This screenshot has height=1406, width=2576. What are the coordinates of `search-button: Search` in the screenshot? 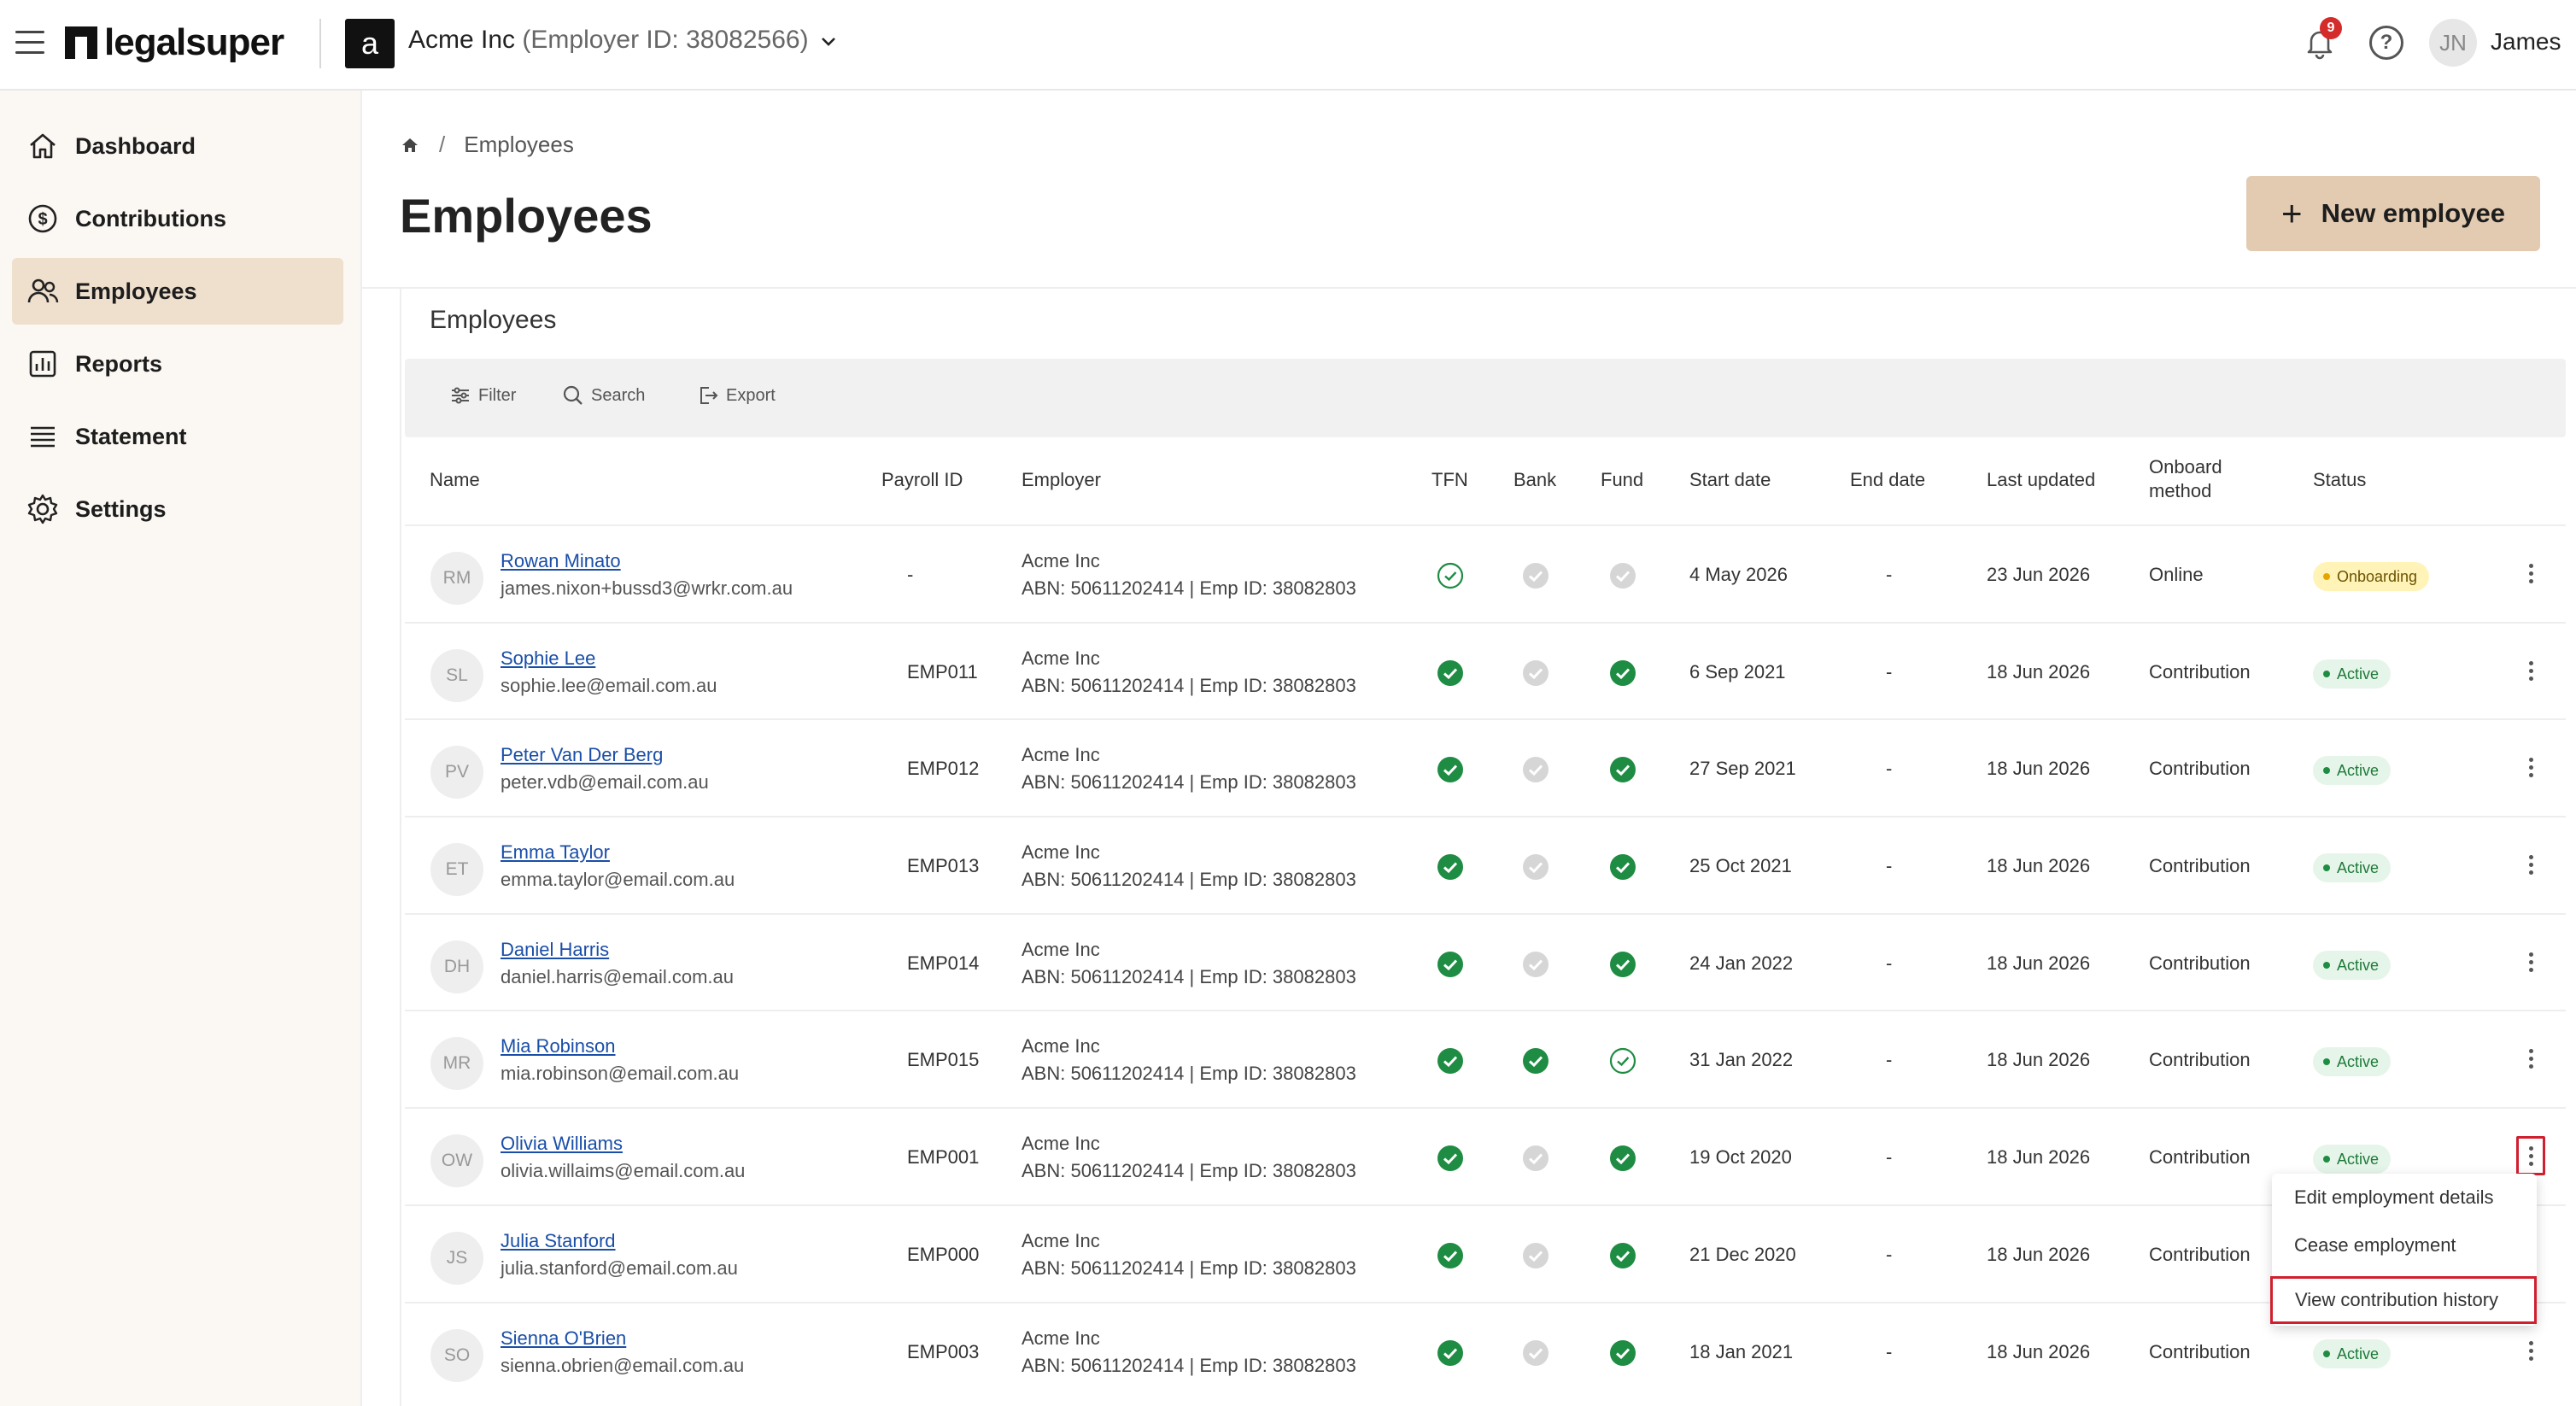 It's located at (603, 395).